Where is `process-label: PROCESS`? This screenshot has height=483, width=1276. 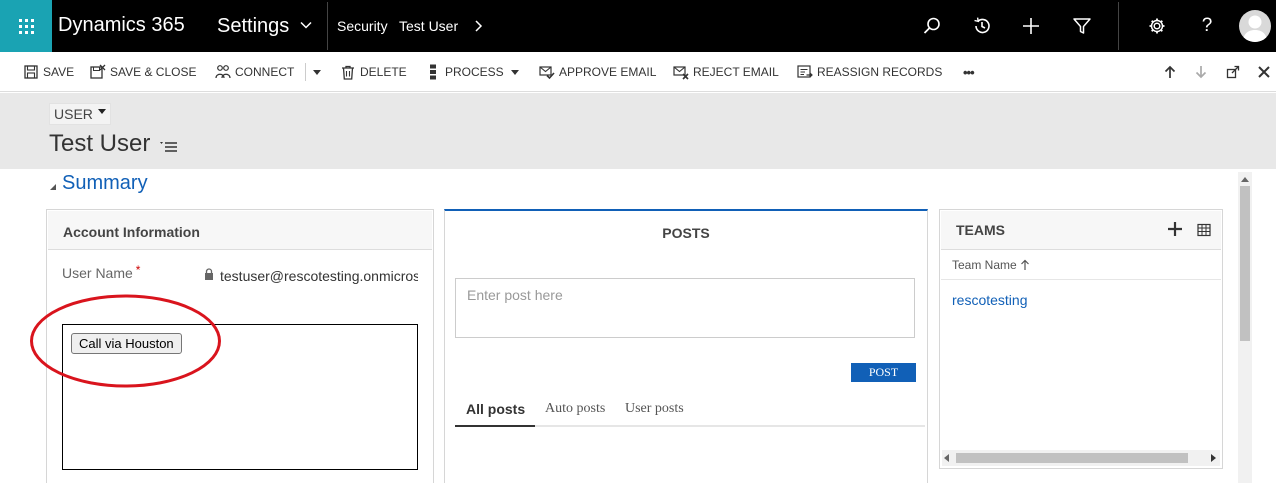
process-label: PROCESS is located at coordinates (474, 72).